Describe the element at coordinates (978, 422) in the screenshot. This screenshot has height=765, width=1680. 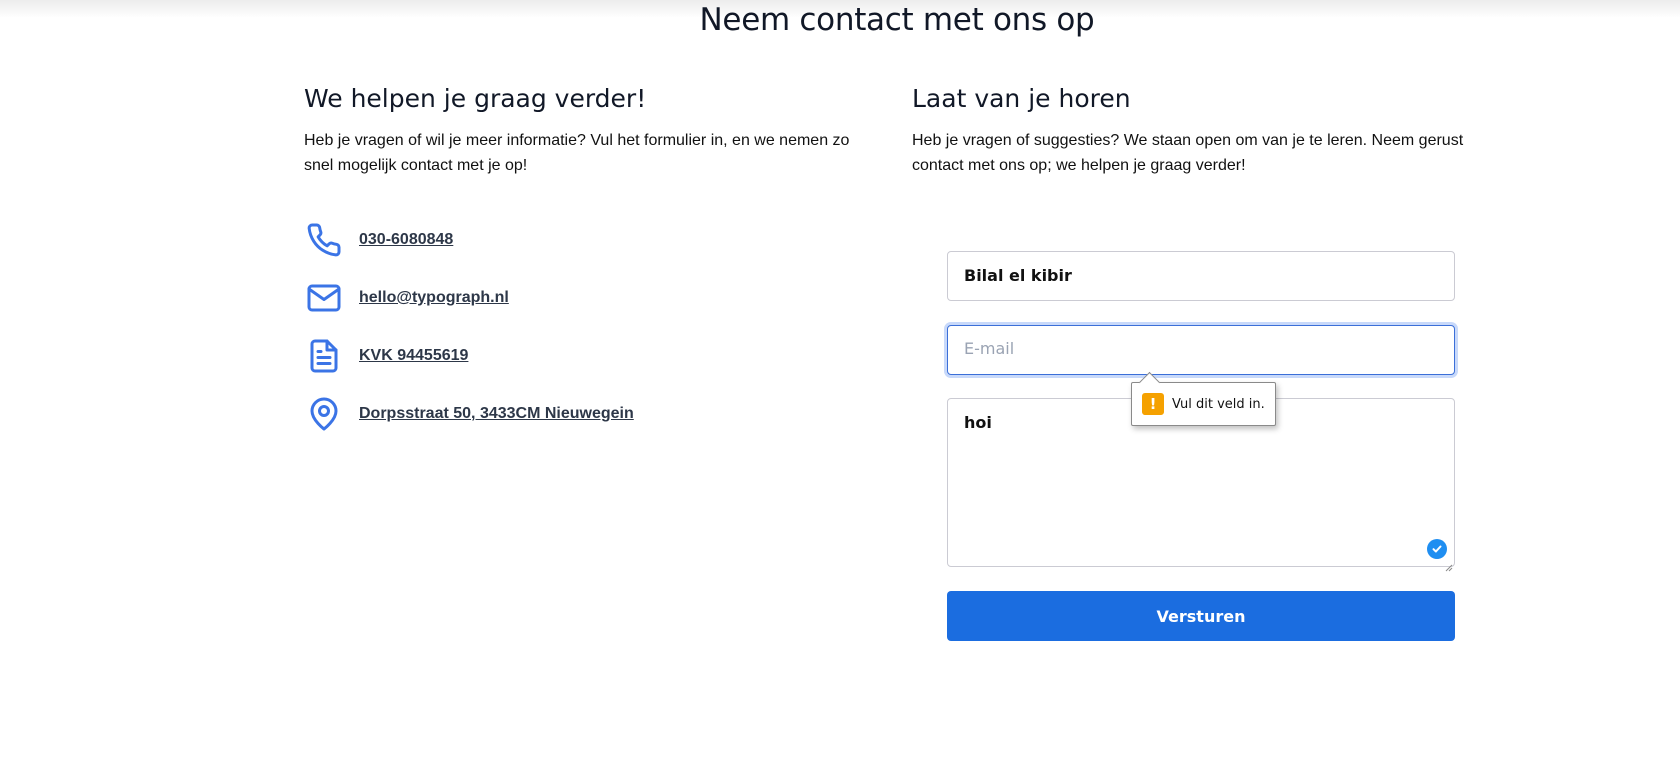
I see `message-textarea-value: hoi` at that location.